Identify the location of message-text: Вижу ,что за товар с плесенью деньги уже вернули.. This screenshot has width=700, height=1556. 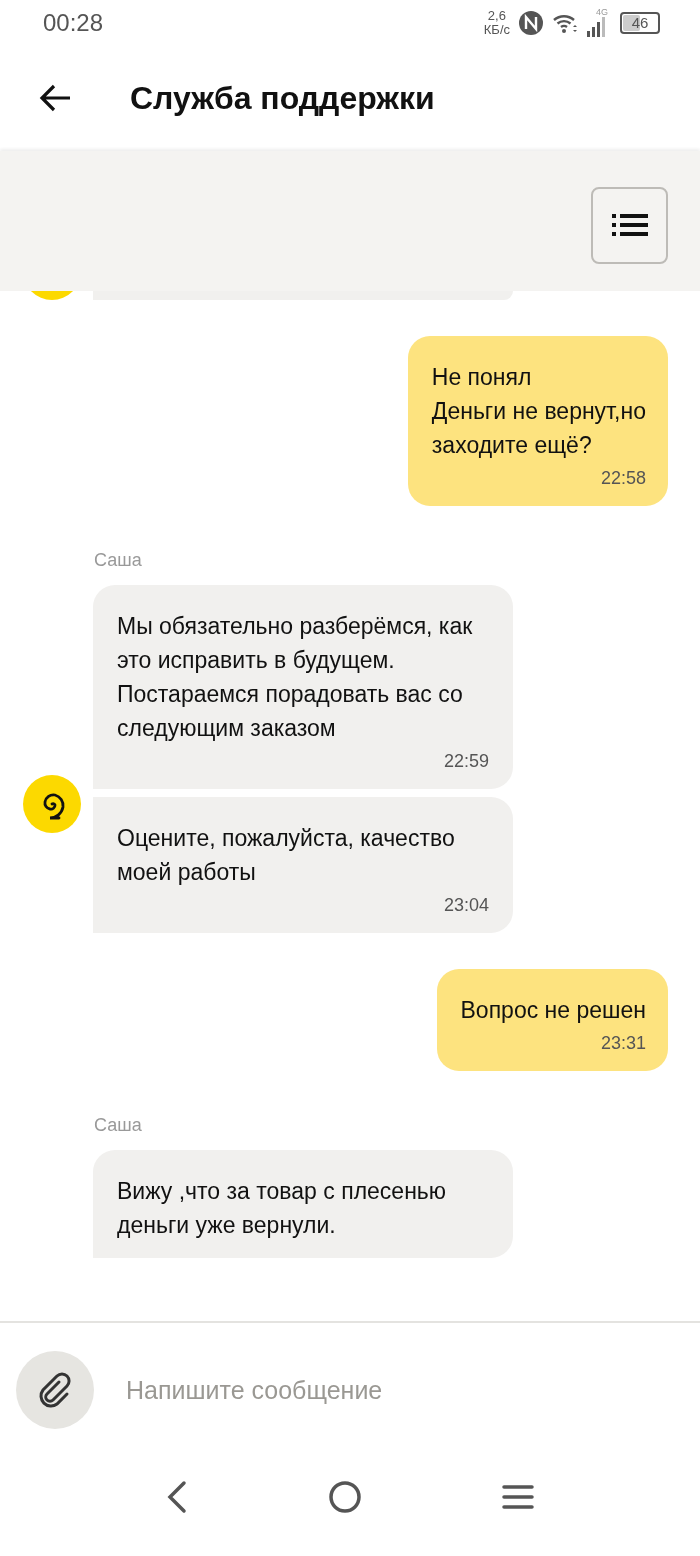
(282, 1208).